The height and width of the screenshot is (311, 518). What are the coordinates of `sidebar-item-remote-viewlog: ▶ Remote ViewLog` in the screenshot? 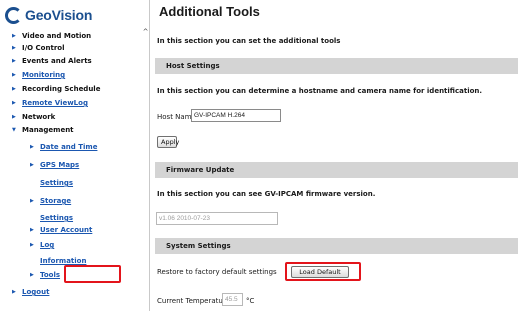 It's located at (50, 103).